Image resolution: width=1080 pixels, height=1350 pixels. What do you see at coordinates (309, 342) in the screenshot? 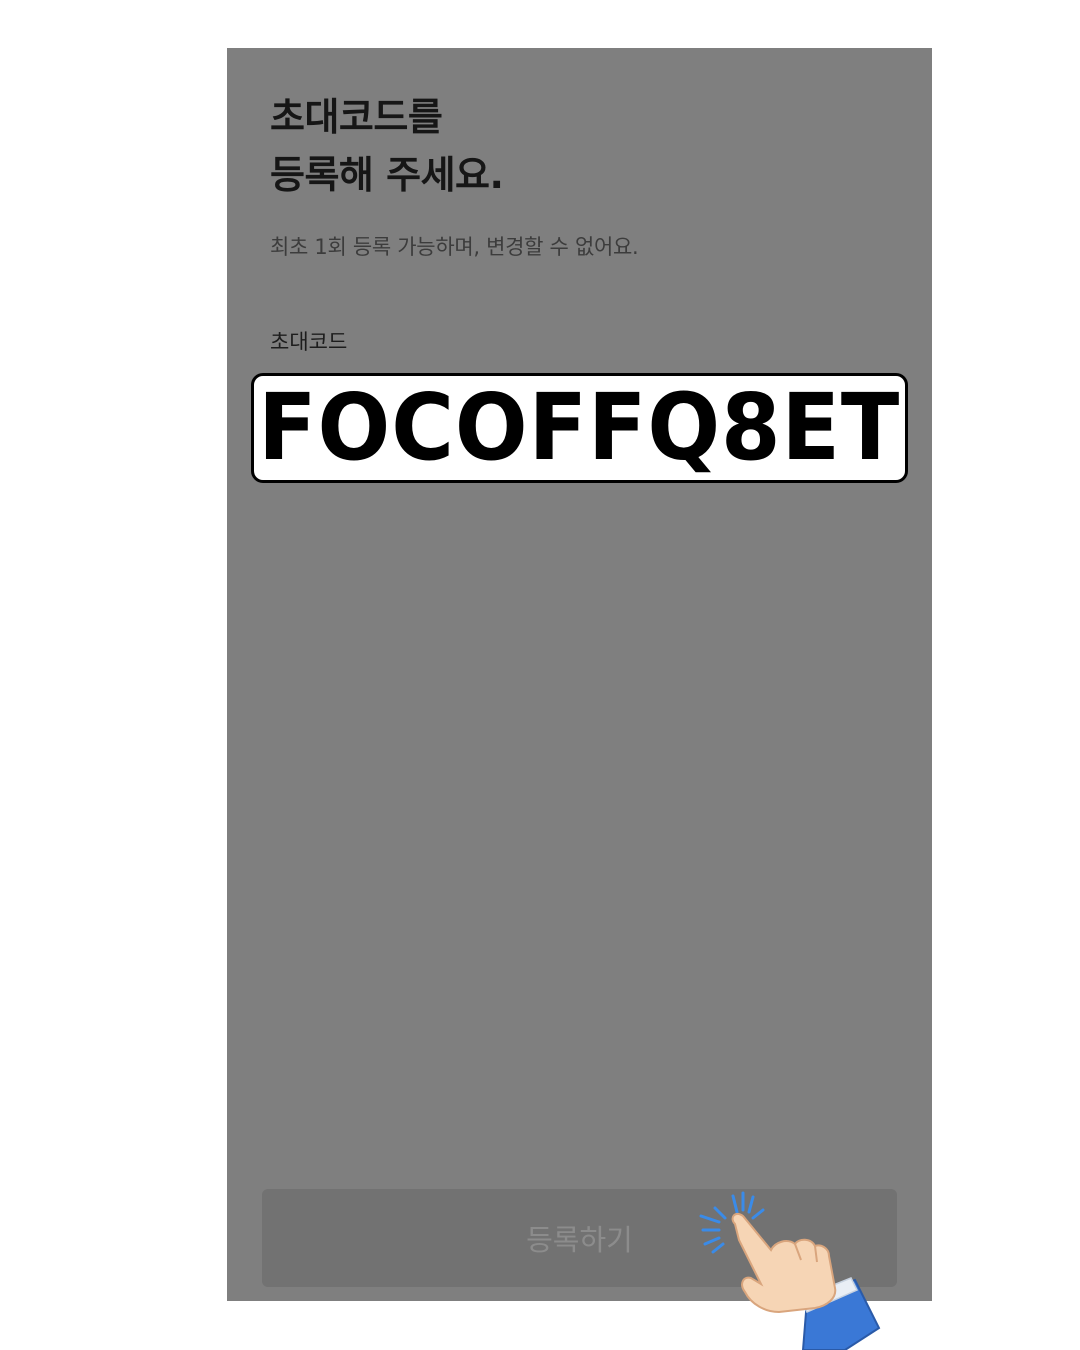
I see `invite-code-label: 초대코드` at bounding box center [309, 342].